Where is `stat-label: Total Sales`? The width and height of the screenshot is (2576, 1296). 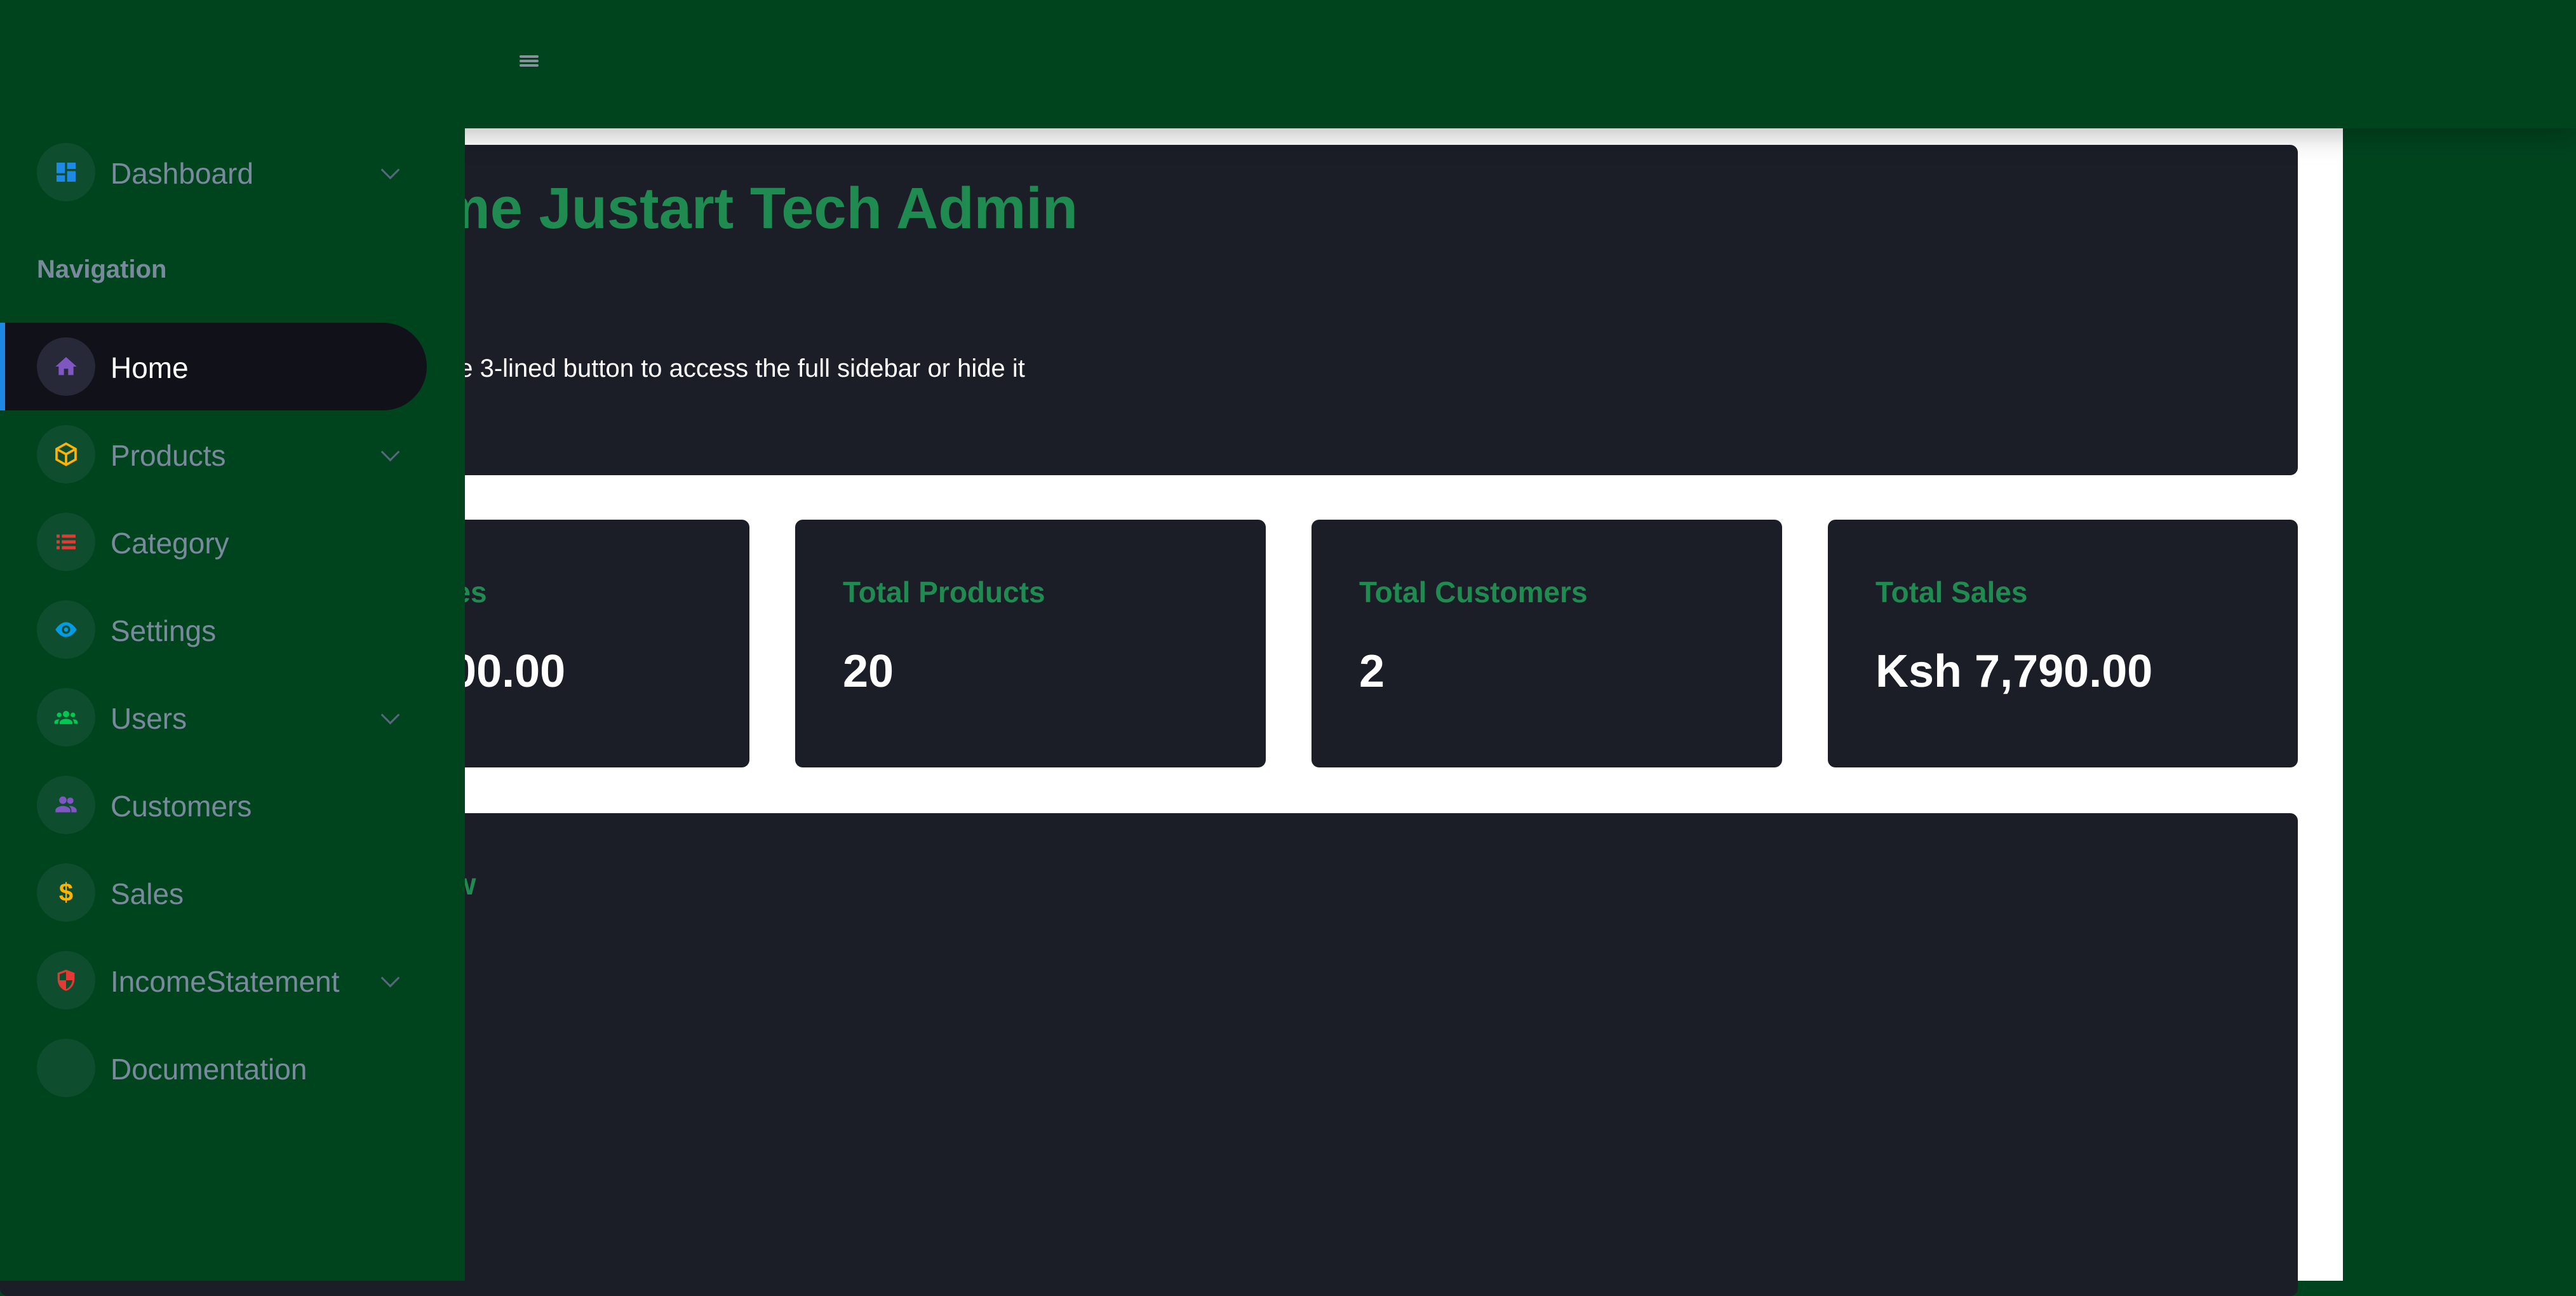
stat-label: Total Sales is located at coordinates (1951, 592).